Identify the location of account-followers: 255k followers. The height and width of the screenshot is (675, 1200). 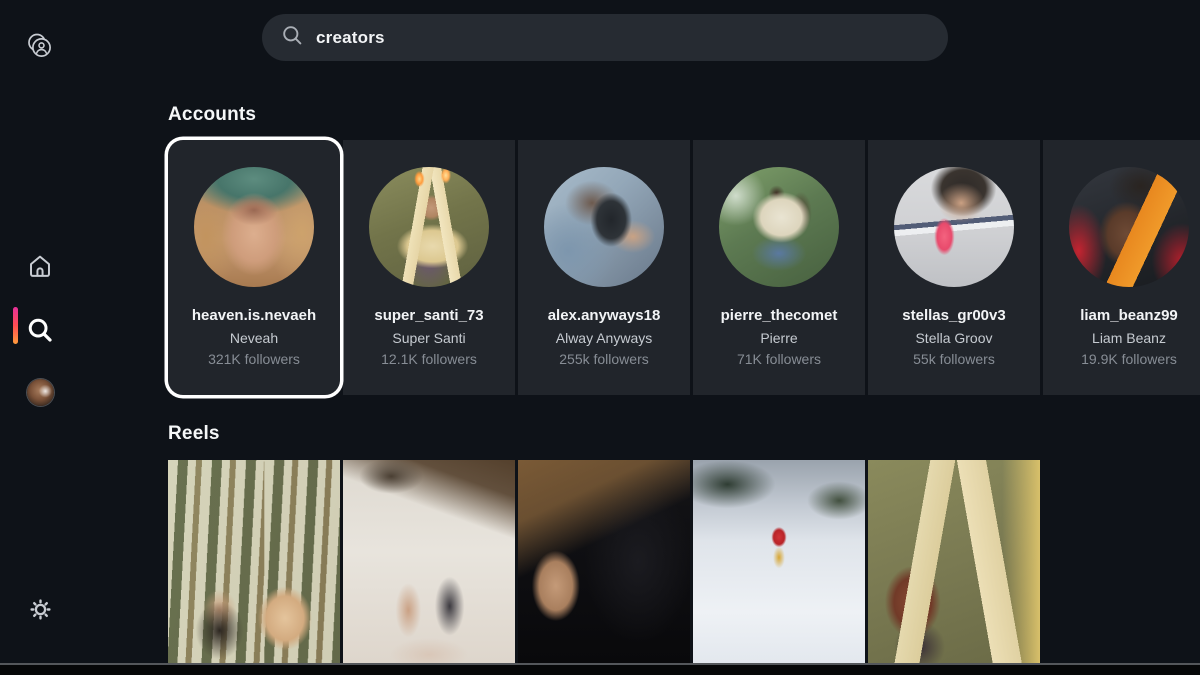
(604, 359).